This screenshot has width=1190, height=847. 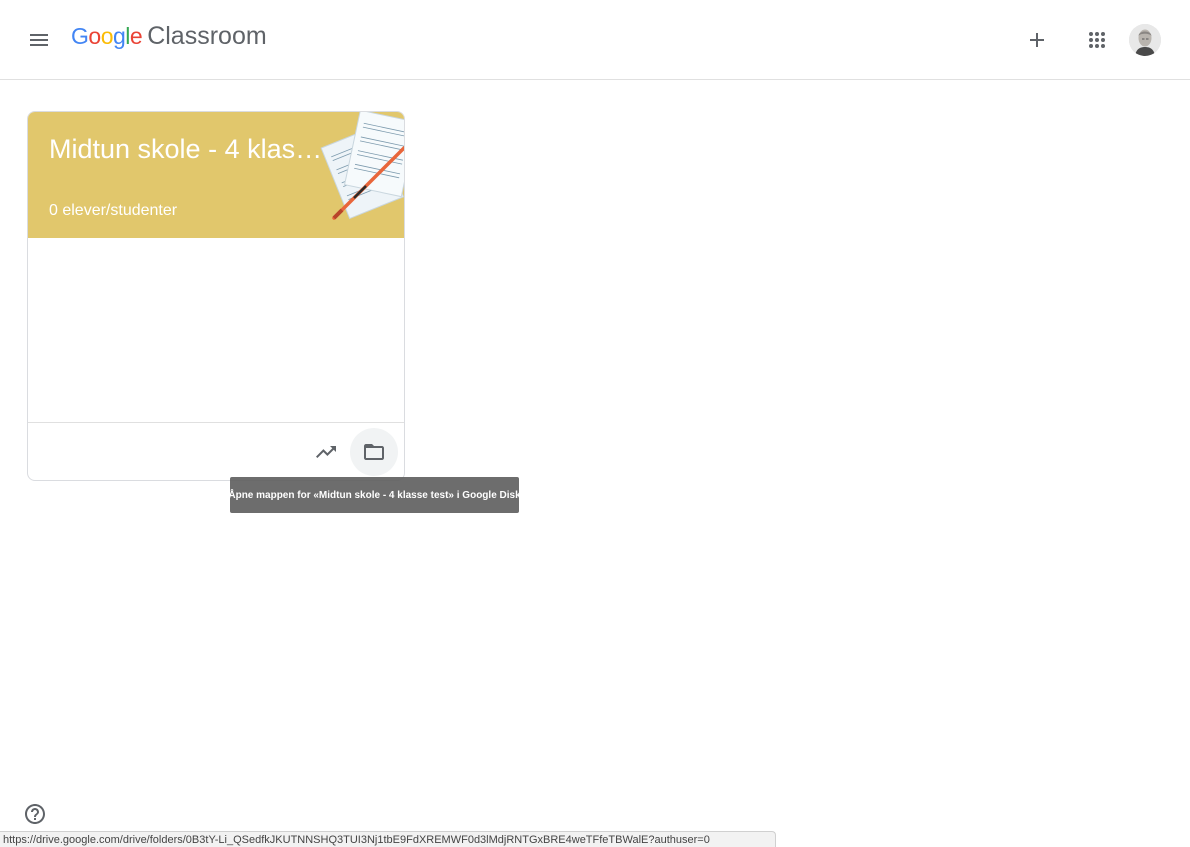 I want to click on class-card-footer, so click(x=216, y=451).